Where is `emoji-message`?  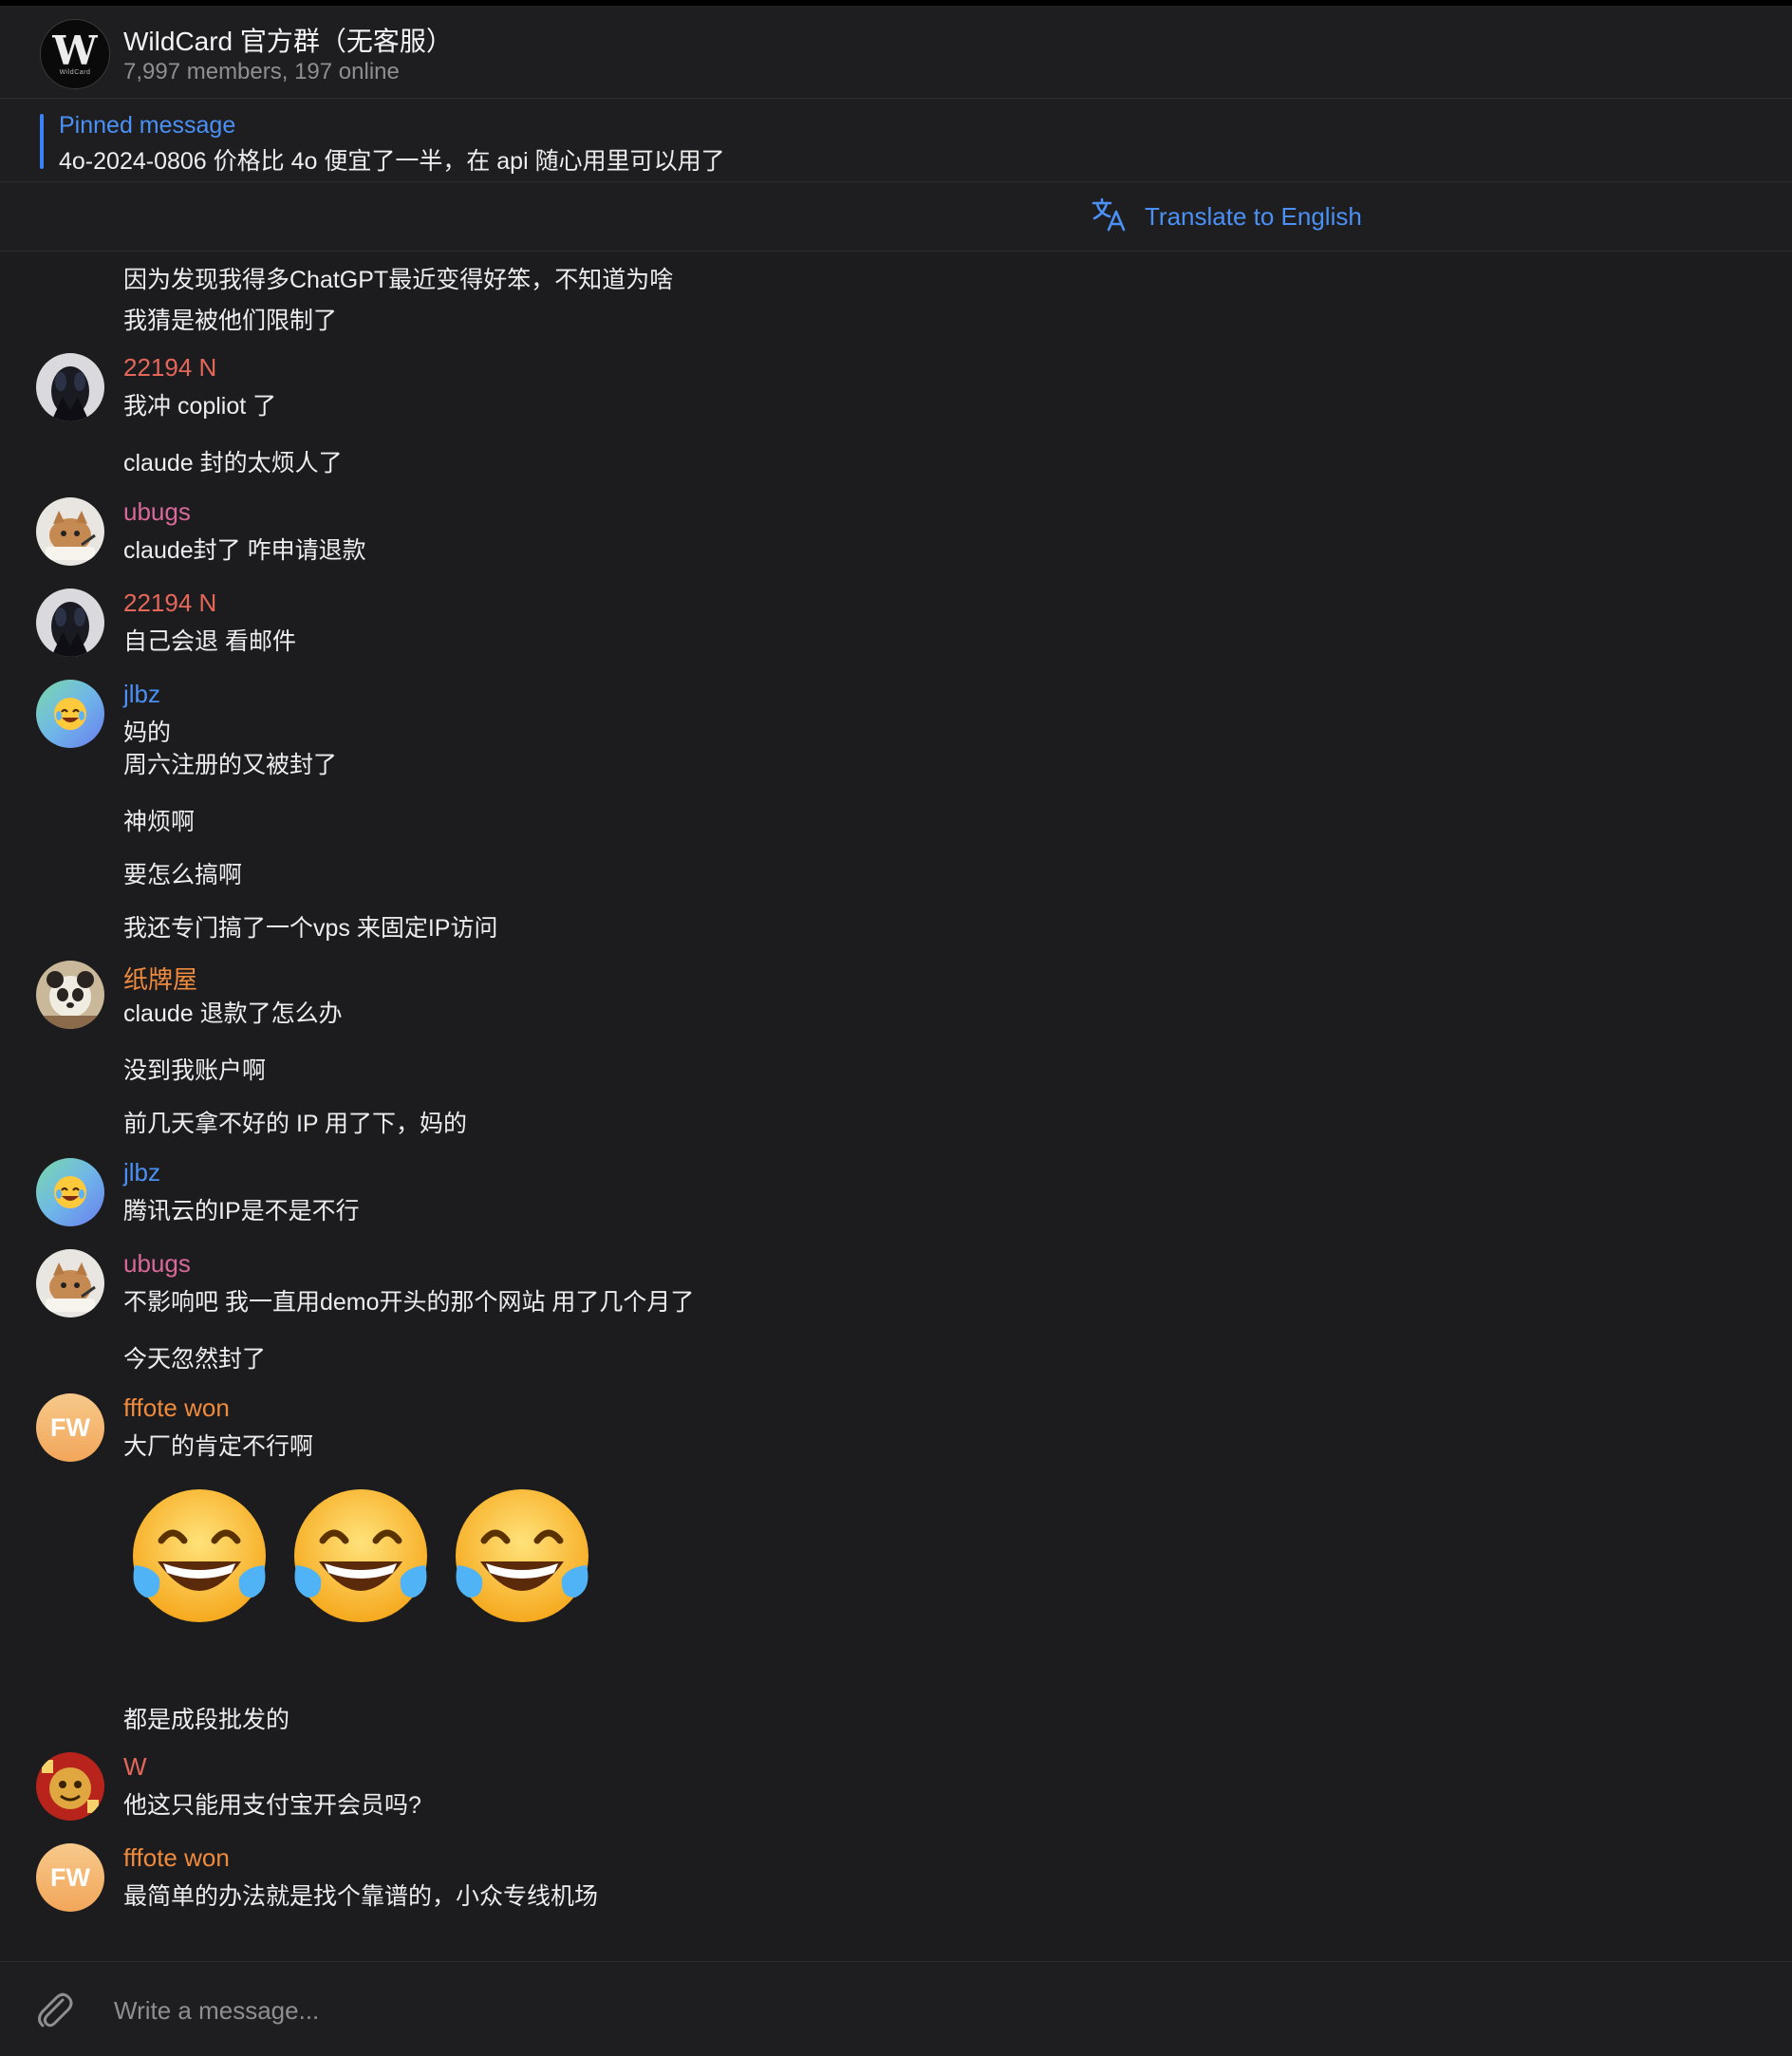 emoji-message is located at coordinates (360, 1560).